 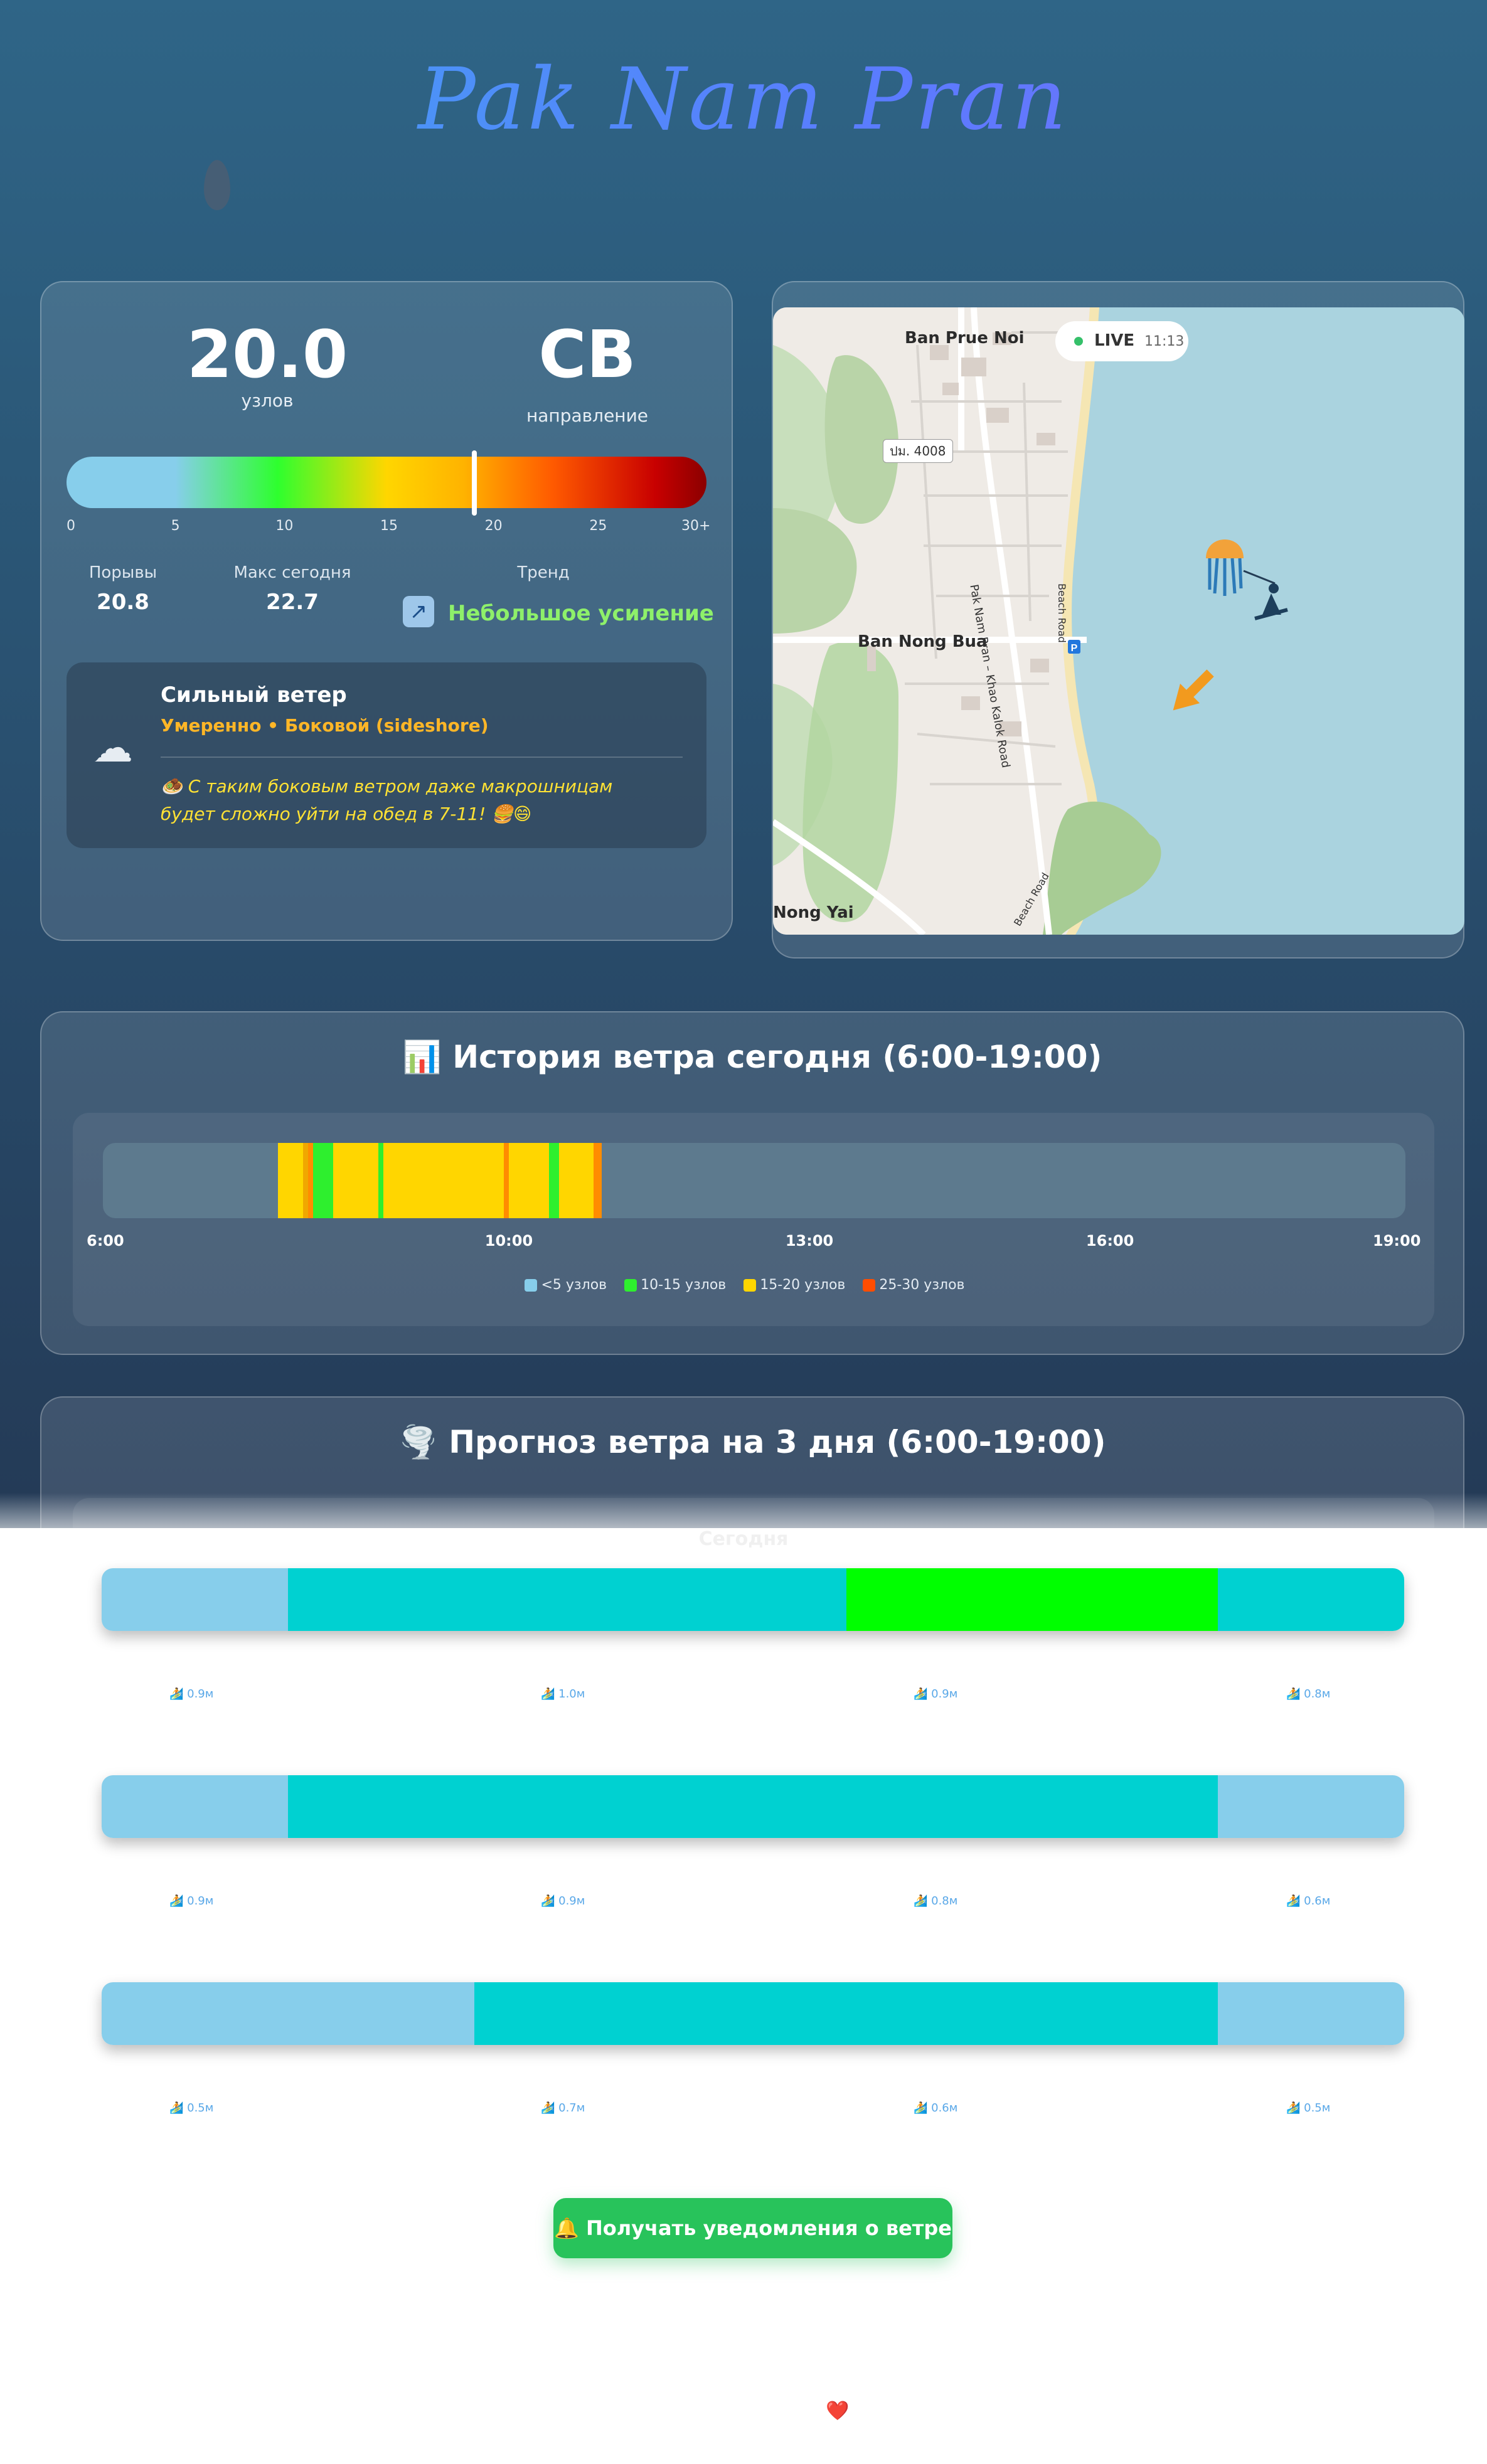 What do you see at coordinates (422, 757) in the screenshot?
I see `alert-divider` at bounding box center [422, 757].